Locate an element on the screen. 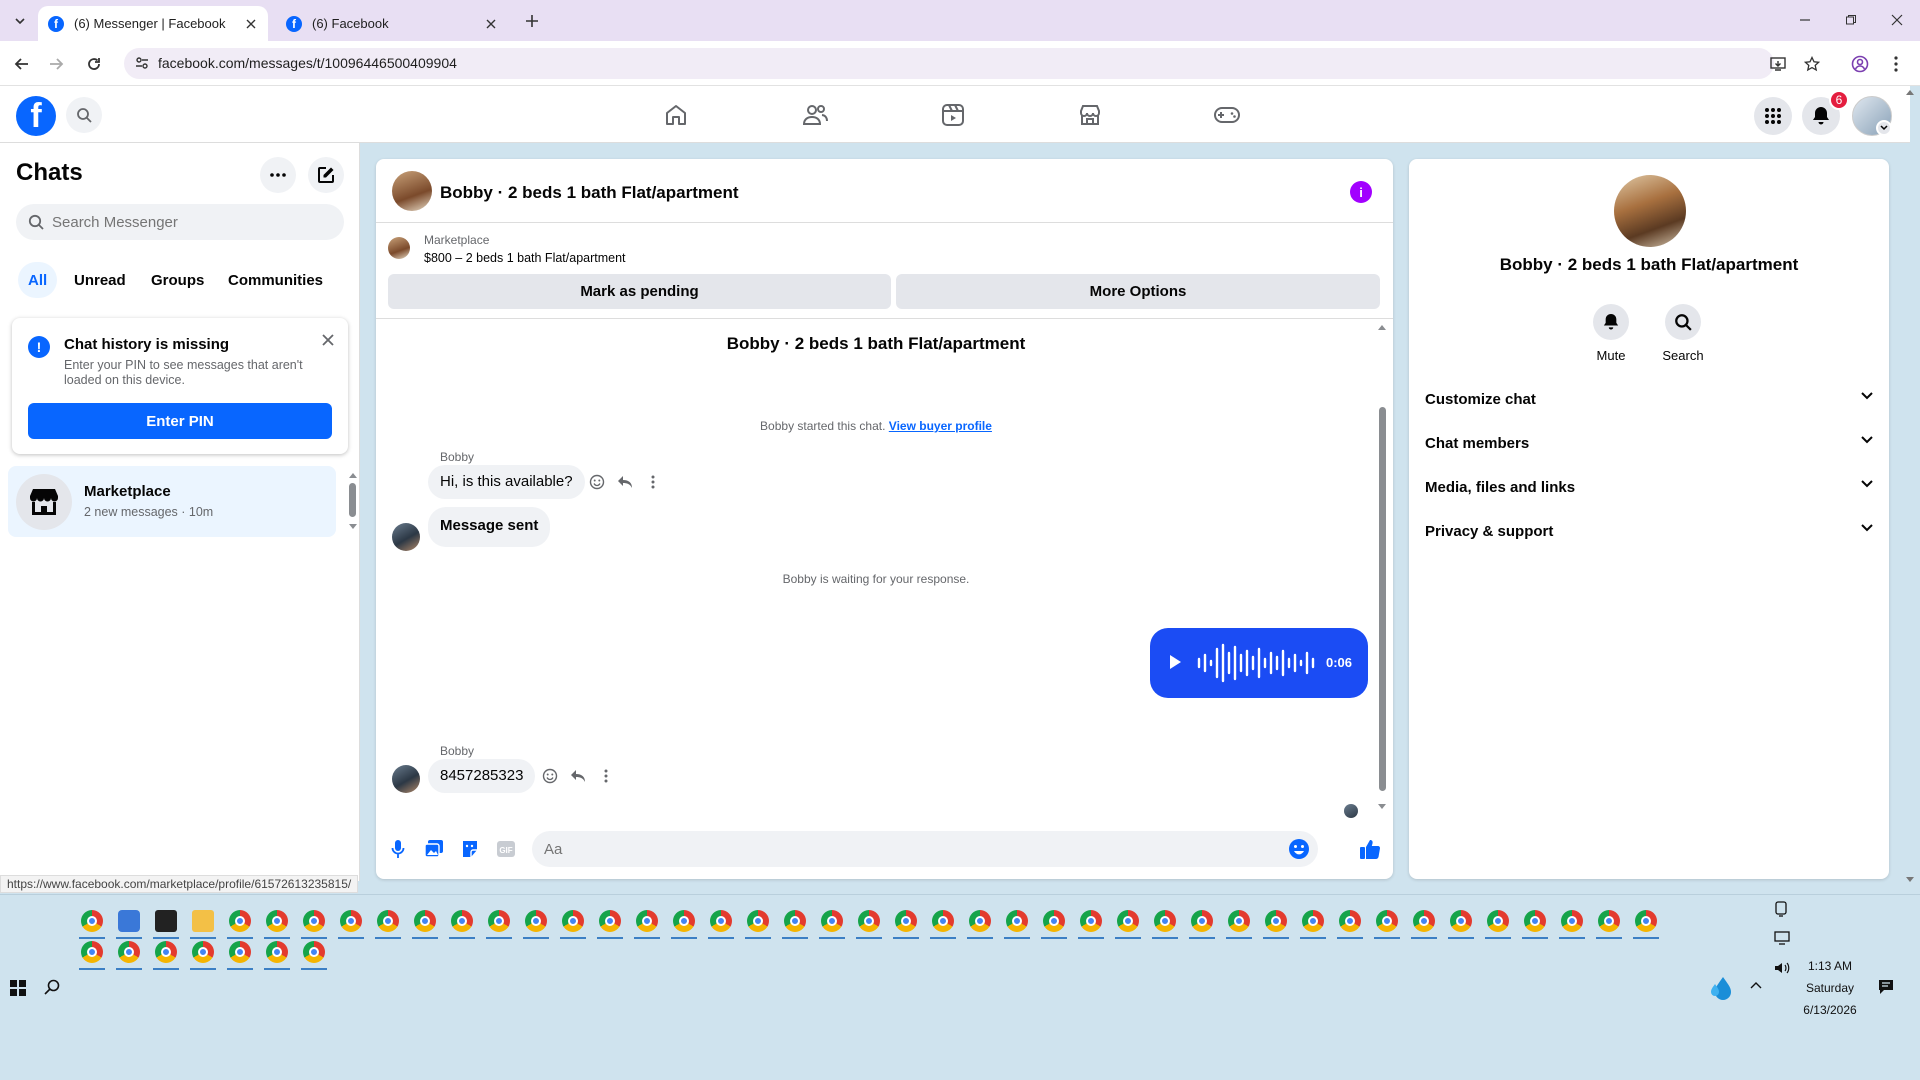 This screenshot has height=1080, width=1920. page-scroll-down-icon is located at coordinates (1910, 880).